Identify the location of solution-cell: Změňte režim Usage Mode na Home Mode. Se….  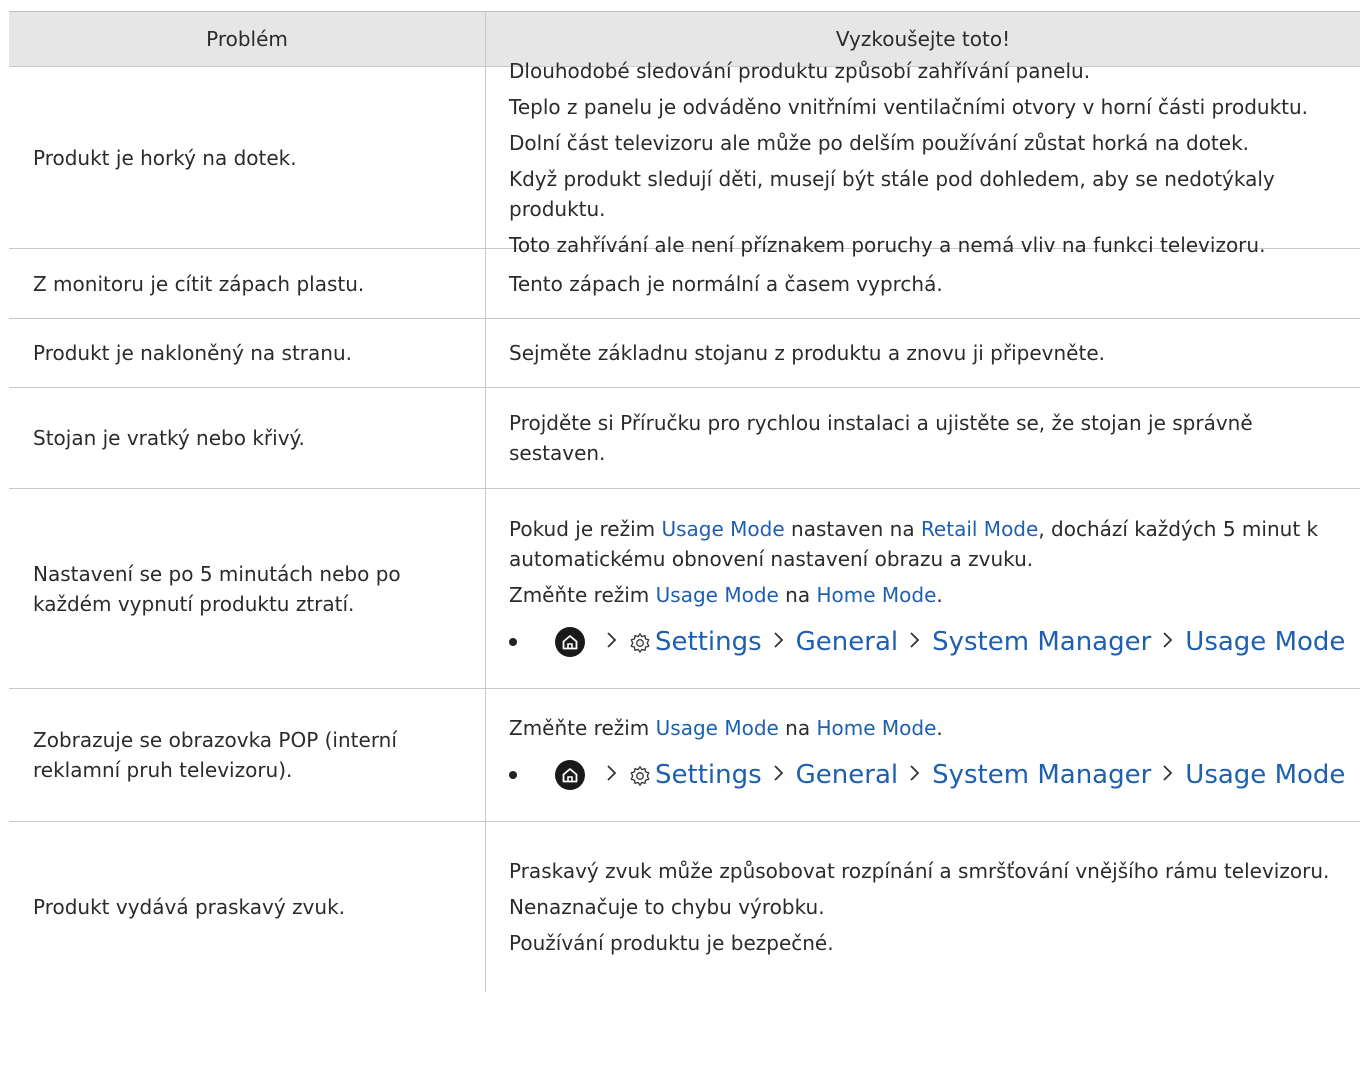
(923, 755).